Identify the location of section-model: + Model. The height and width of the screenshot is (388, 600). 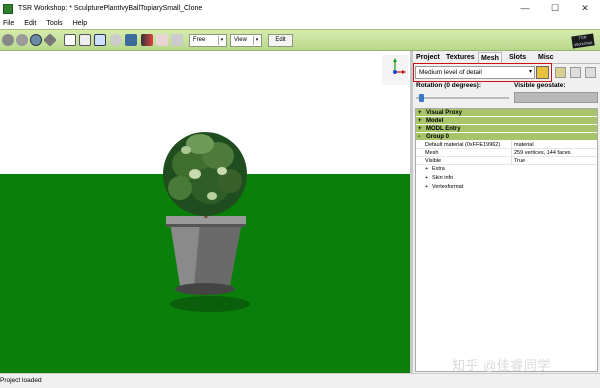
(506, 121).